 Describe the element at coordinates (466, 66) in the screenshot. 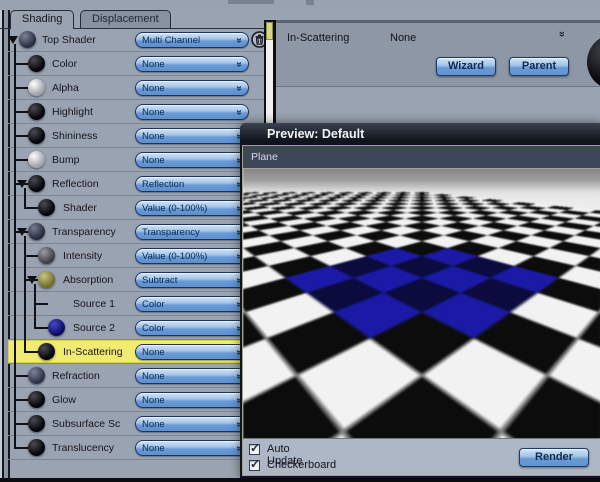

I see `wizard-button: Wizard` at that location.